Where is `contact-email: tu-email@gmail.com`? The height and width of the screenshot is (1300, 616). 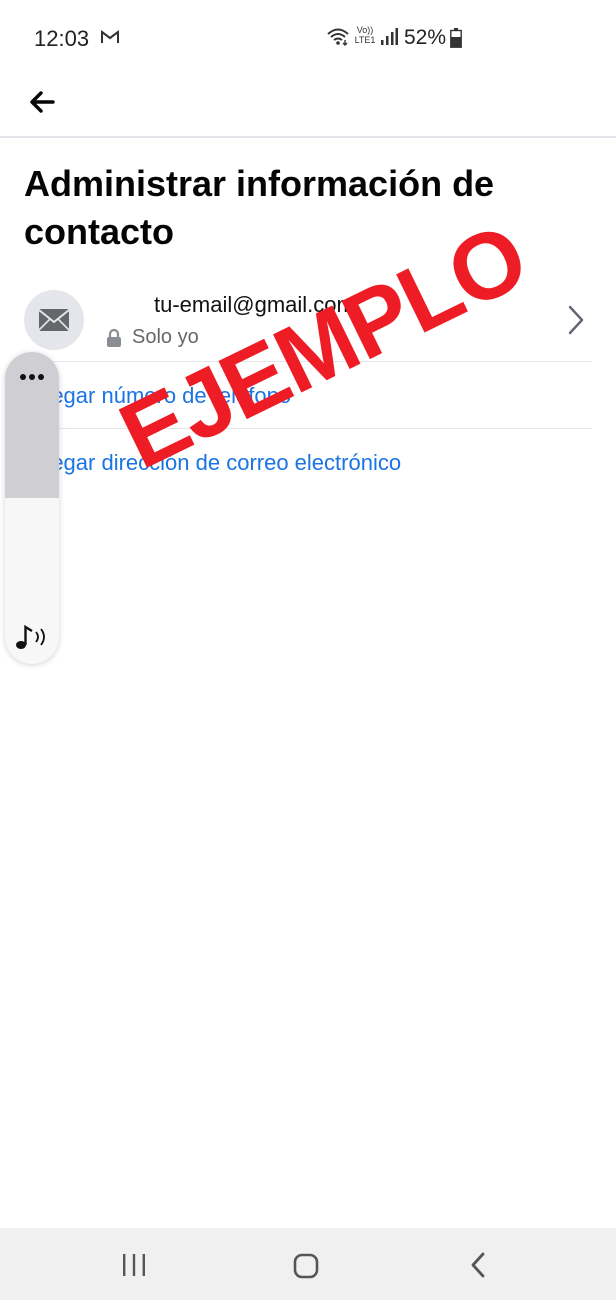 contact-email: tu-email@gmail.com is located at coordinates (254, 304).